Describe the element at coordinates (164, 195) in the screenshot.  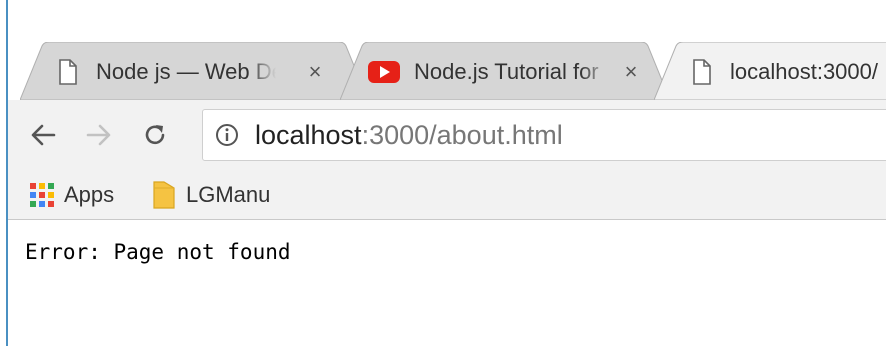
I see `folder-icon` at that location.